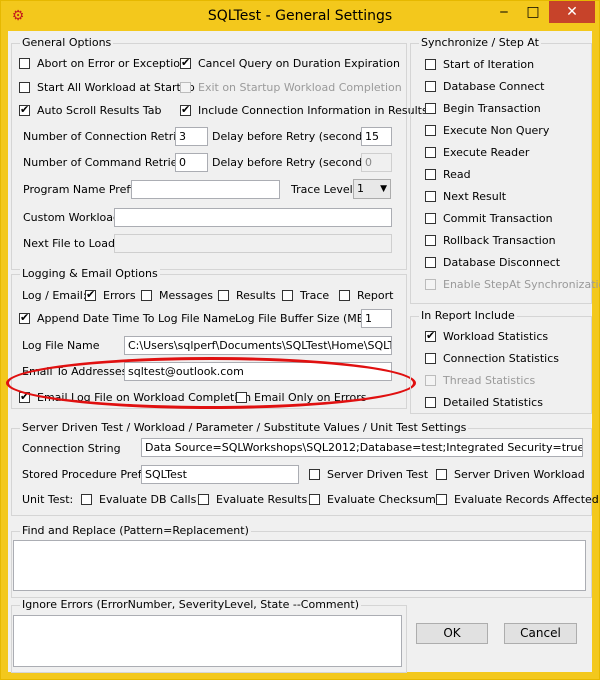  Describe the element at coordinates (489, 380) in the screenshot. I see `thread-stats-label: Thread Statistics` at that location.